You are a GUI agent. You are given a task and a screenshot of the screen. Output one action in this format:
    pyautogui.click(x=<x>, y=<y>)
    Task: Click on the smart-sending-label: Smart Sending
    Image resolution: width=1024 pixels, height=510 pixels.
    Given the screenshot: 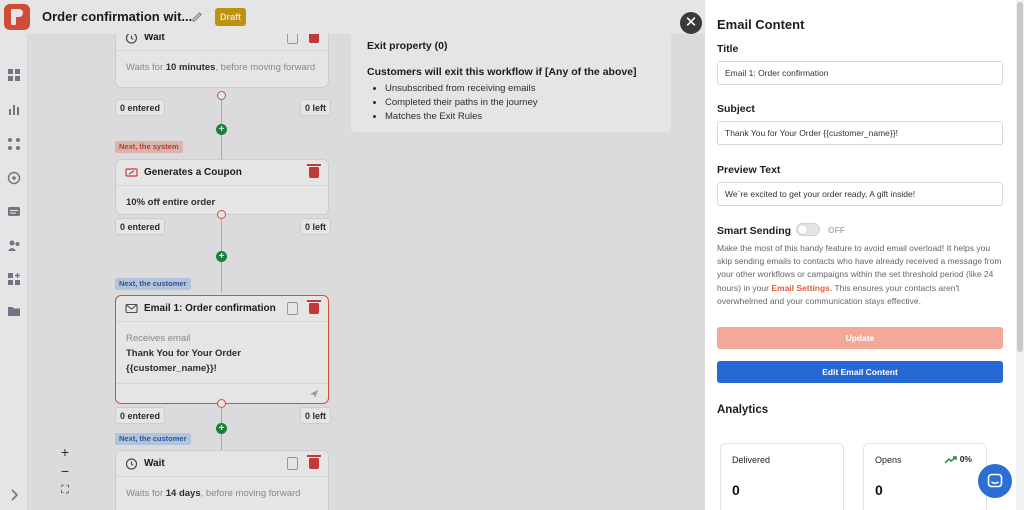 What is the action you would take?
    pyautogui.click(x=754, y=231)
    